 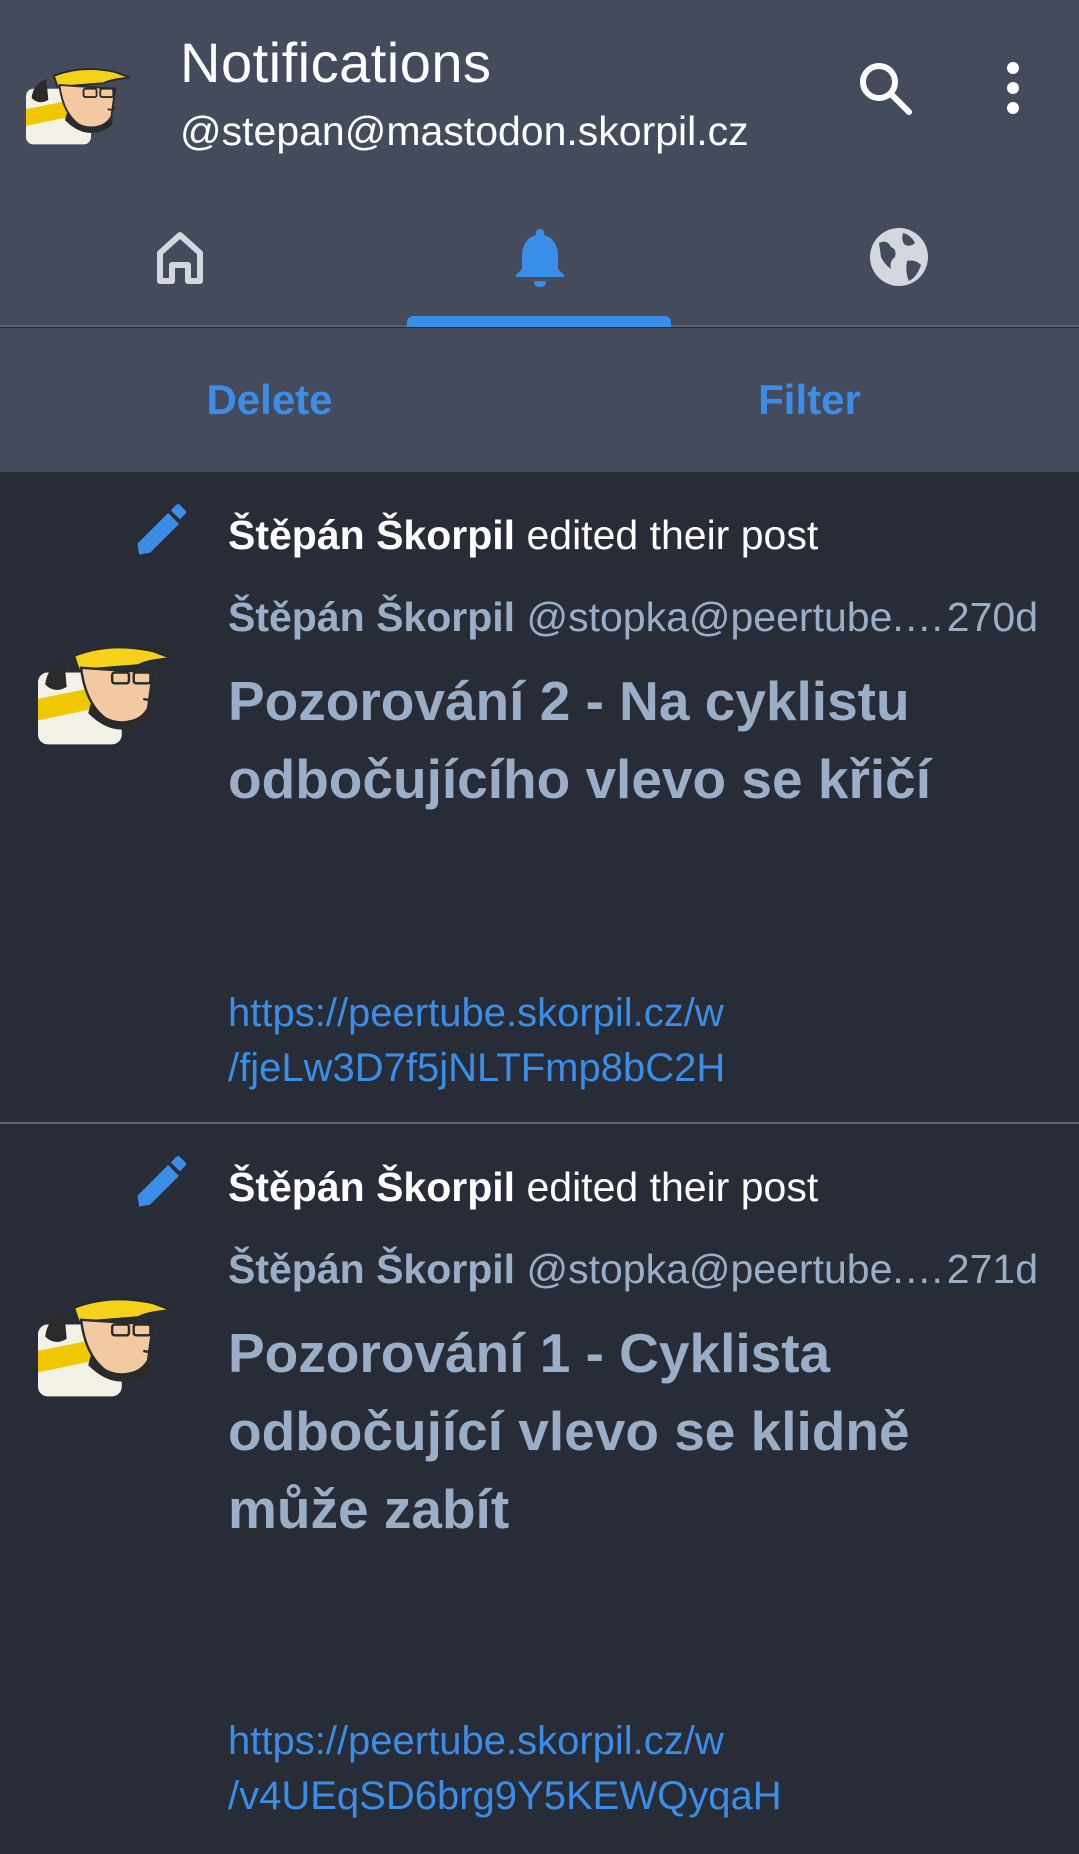 What do you see at coordinates (992, 617) in the screenshot?
I see `post-timestamp: 270d` at bounding box center [992, 617].